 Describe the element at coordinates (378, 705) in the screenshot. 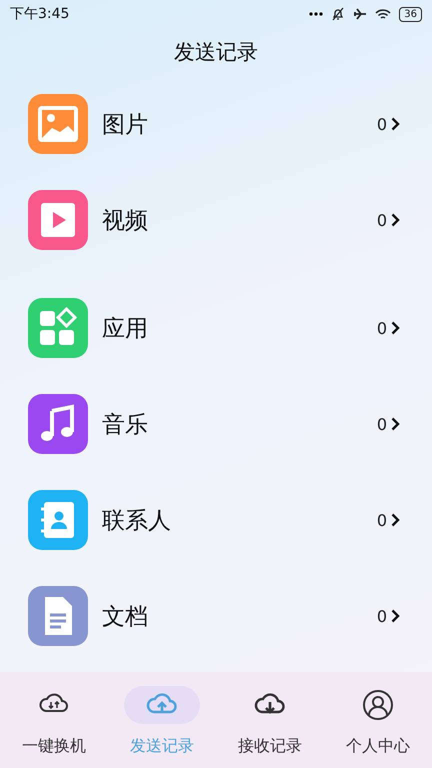

I see `person-icon` at that location.